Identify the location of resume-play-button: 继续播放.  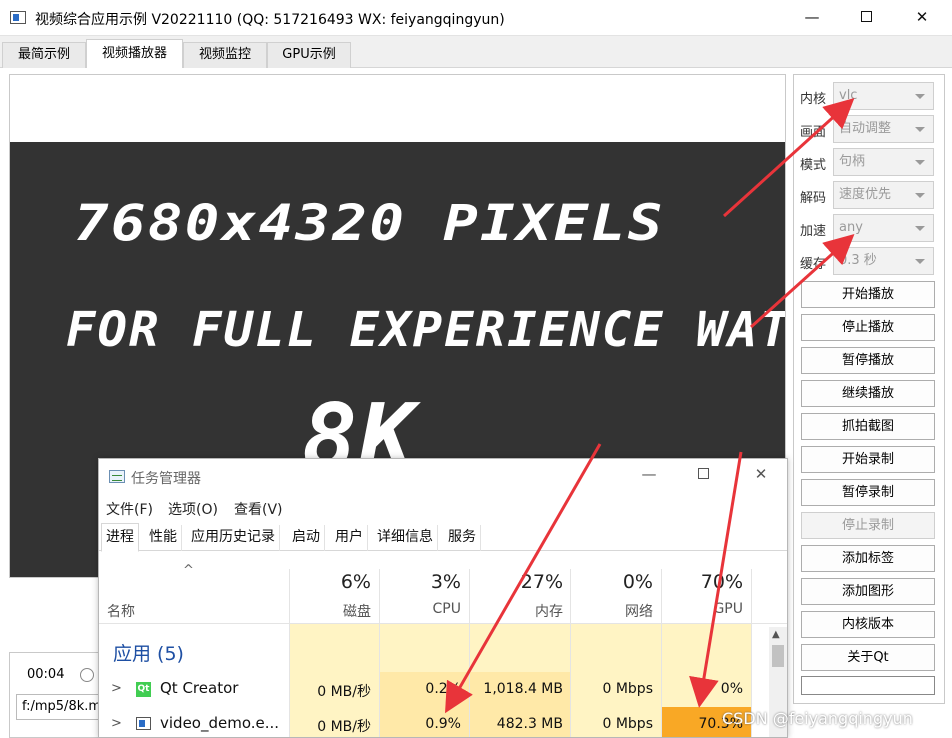
(868, 393).